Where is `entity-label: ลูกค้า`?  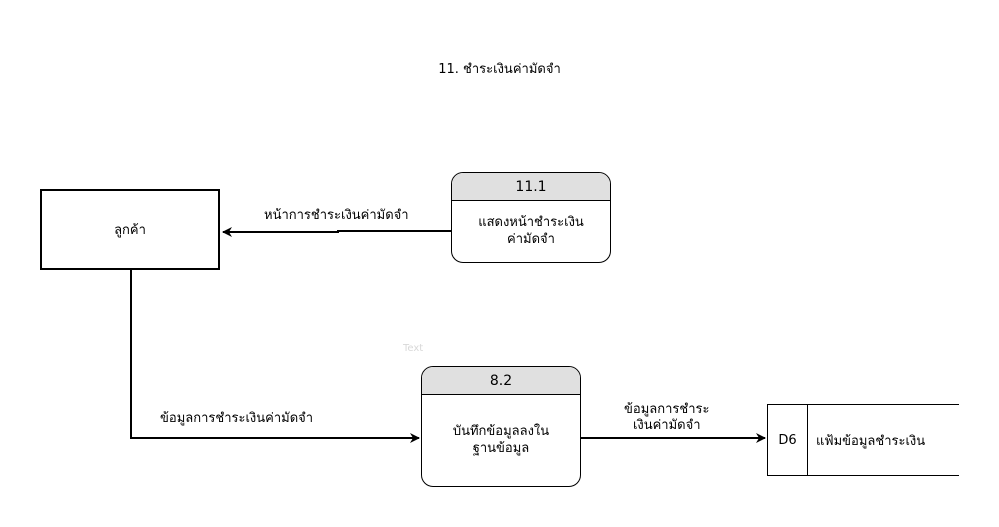
entity-label: ลูกค้า is located at coordinates (130, 230).